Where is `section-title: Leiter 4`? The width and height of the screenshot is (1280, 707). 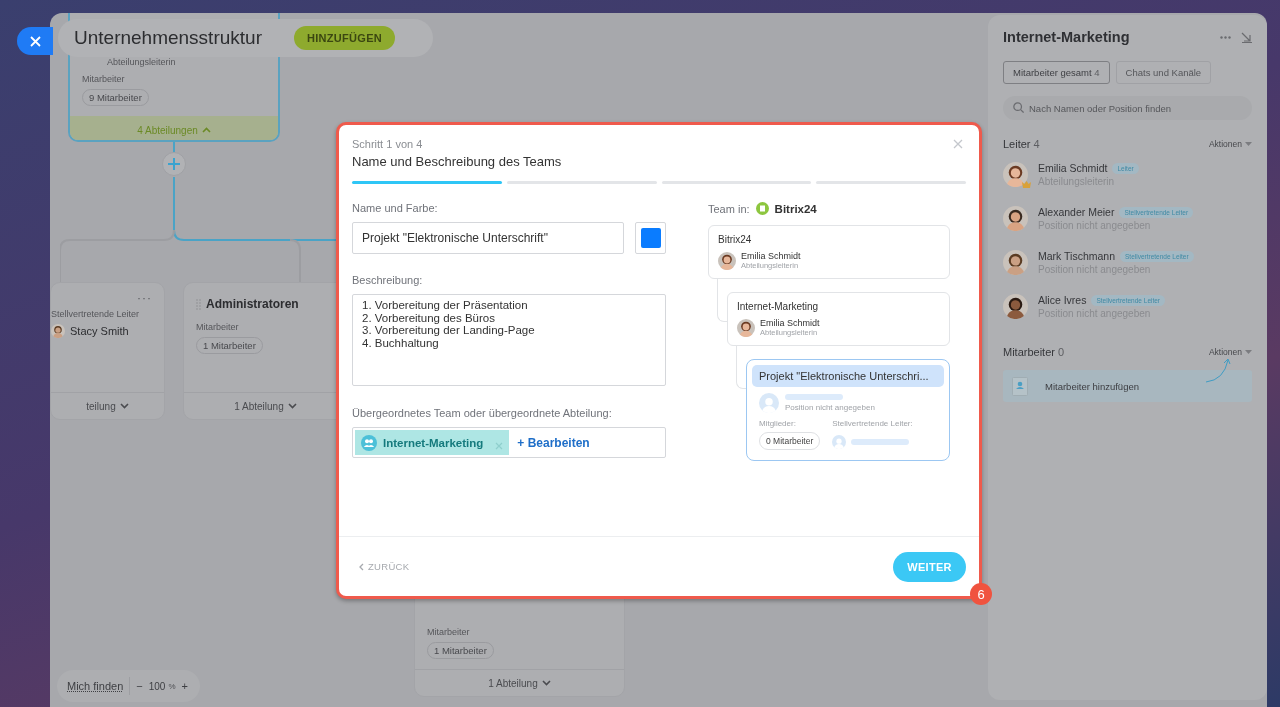 section-title: Leiter 4 is located at coordinates (1021, 144).